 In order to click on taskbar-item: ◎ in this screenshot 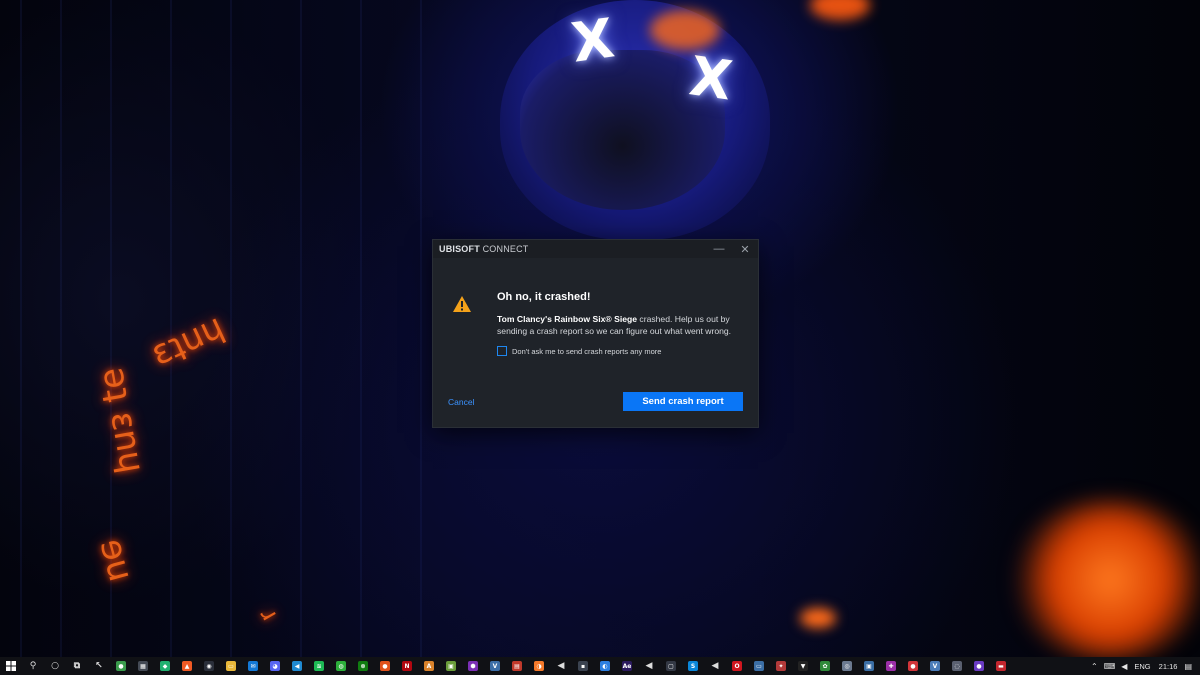, I will do `click(847, 666)`.